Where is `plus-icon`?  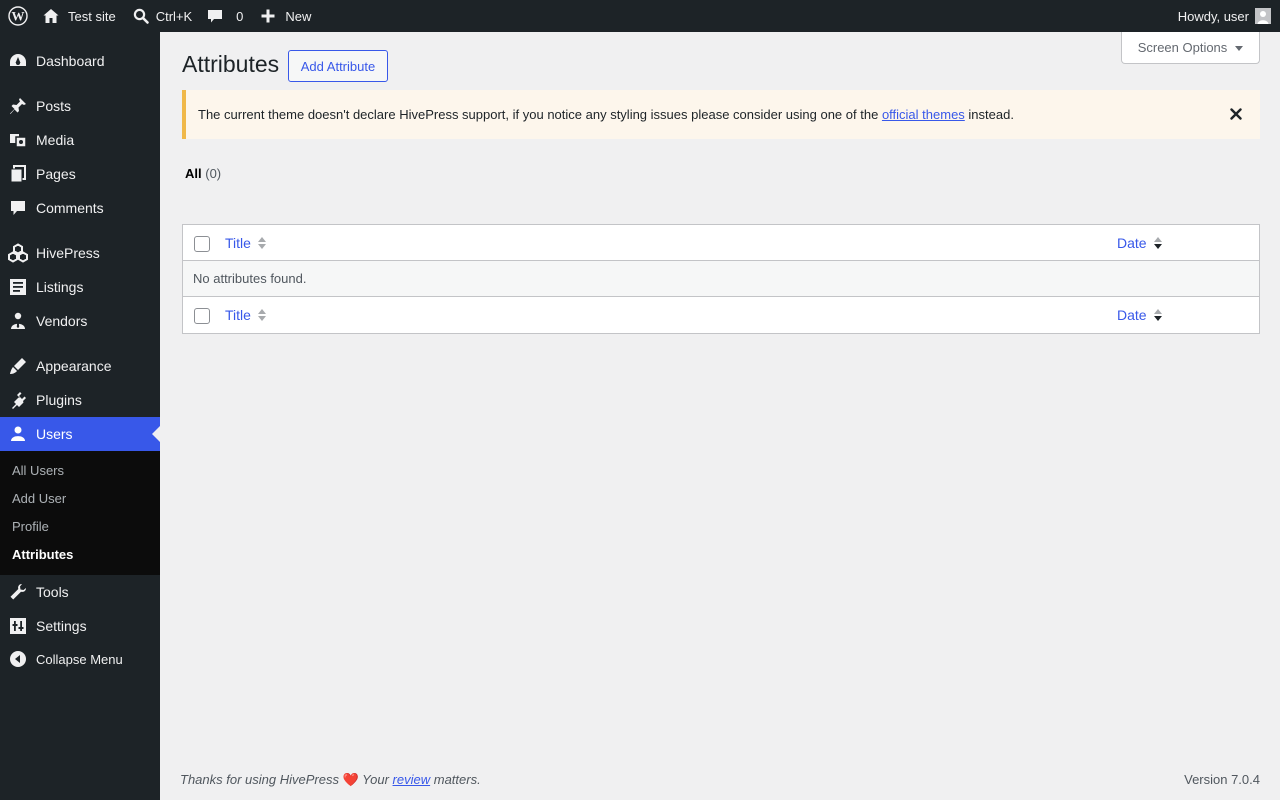 plus-icon is located at coordinates (268, 16).